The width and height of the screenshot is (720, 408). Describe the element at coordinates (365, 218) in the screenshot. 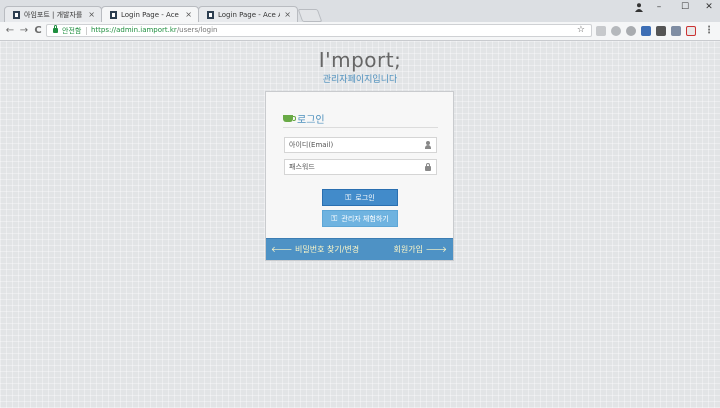

I see `experience-button-label: 관리자 체험하기` at that location.